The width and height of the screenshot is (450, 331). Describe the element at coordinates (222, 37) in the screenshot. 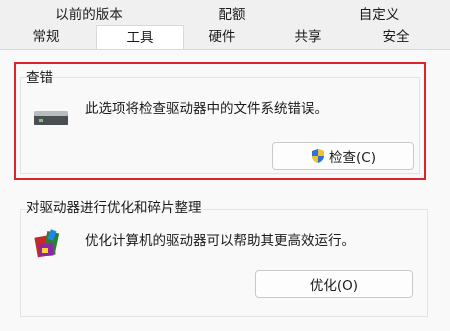

I see `tab-hardware: 硬件` at that location.